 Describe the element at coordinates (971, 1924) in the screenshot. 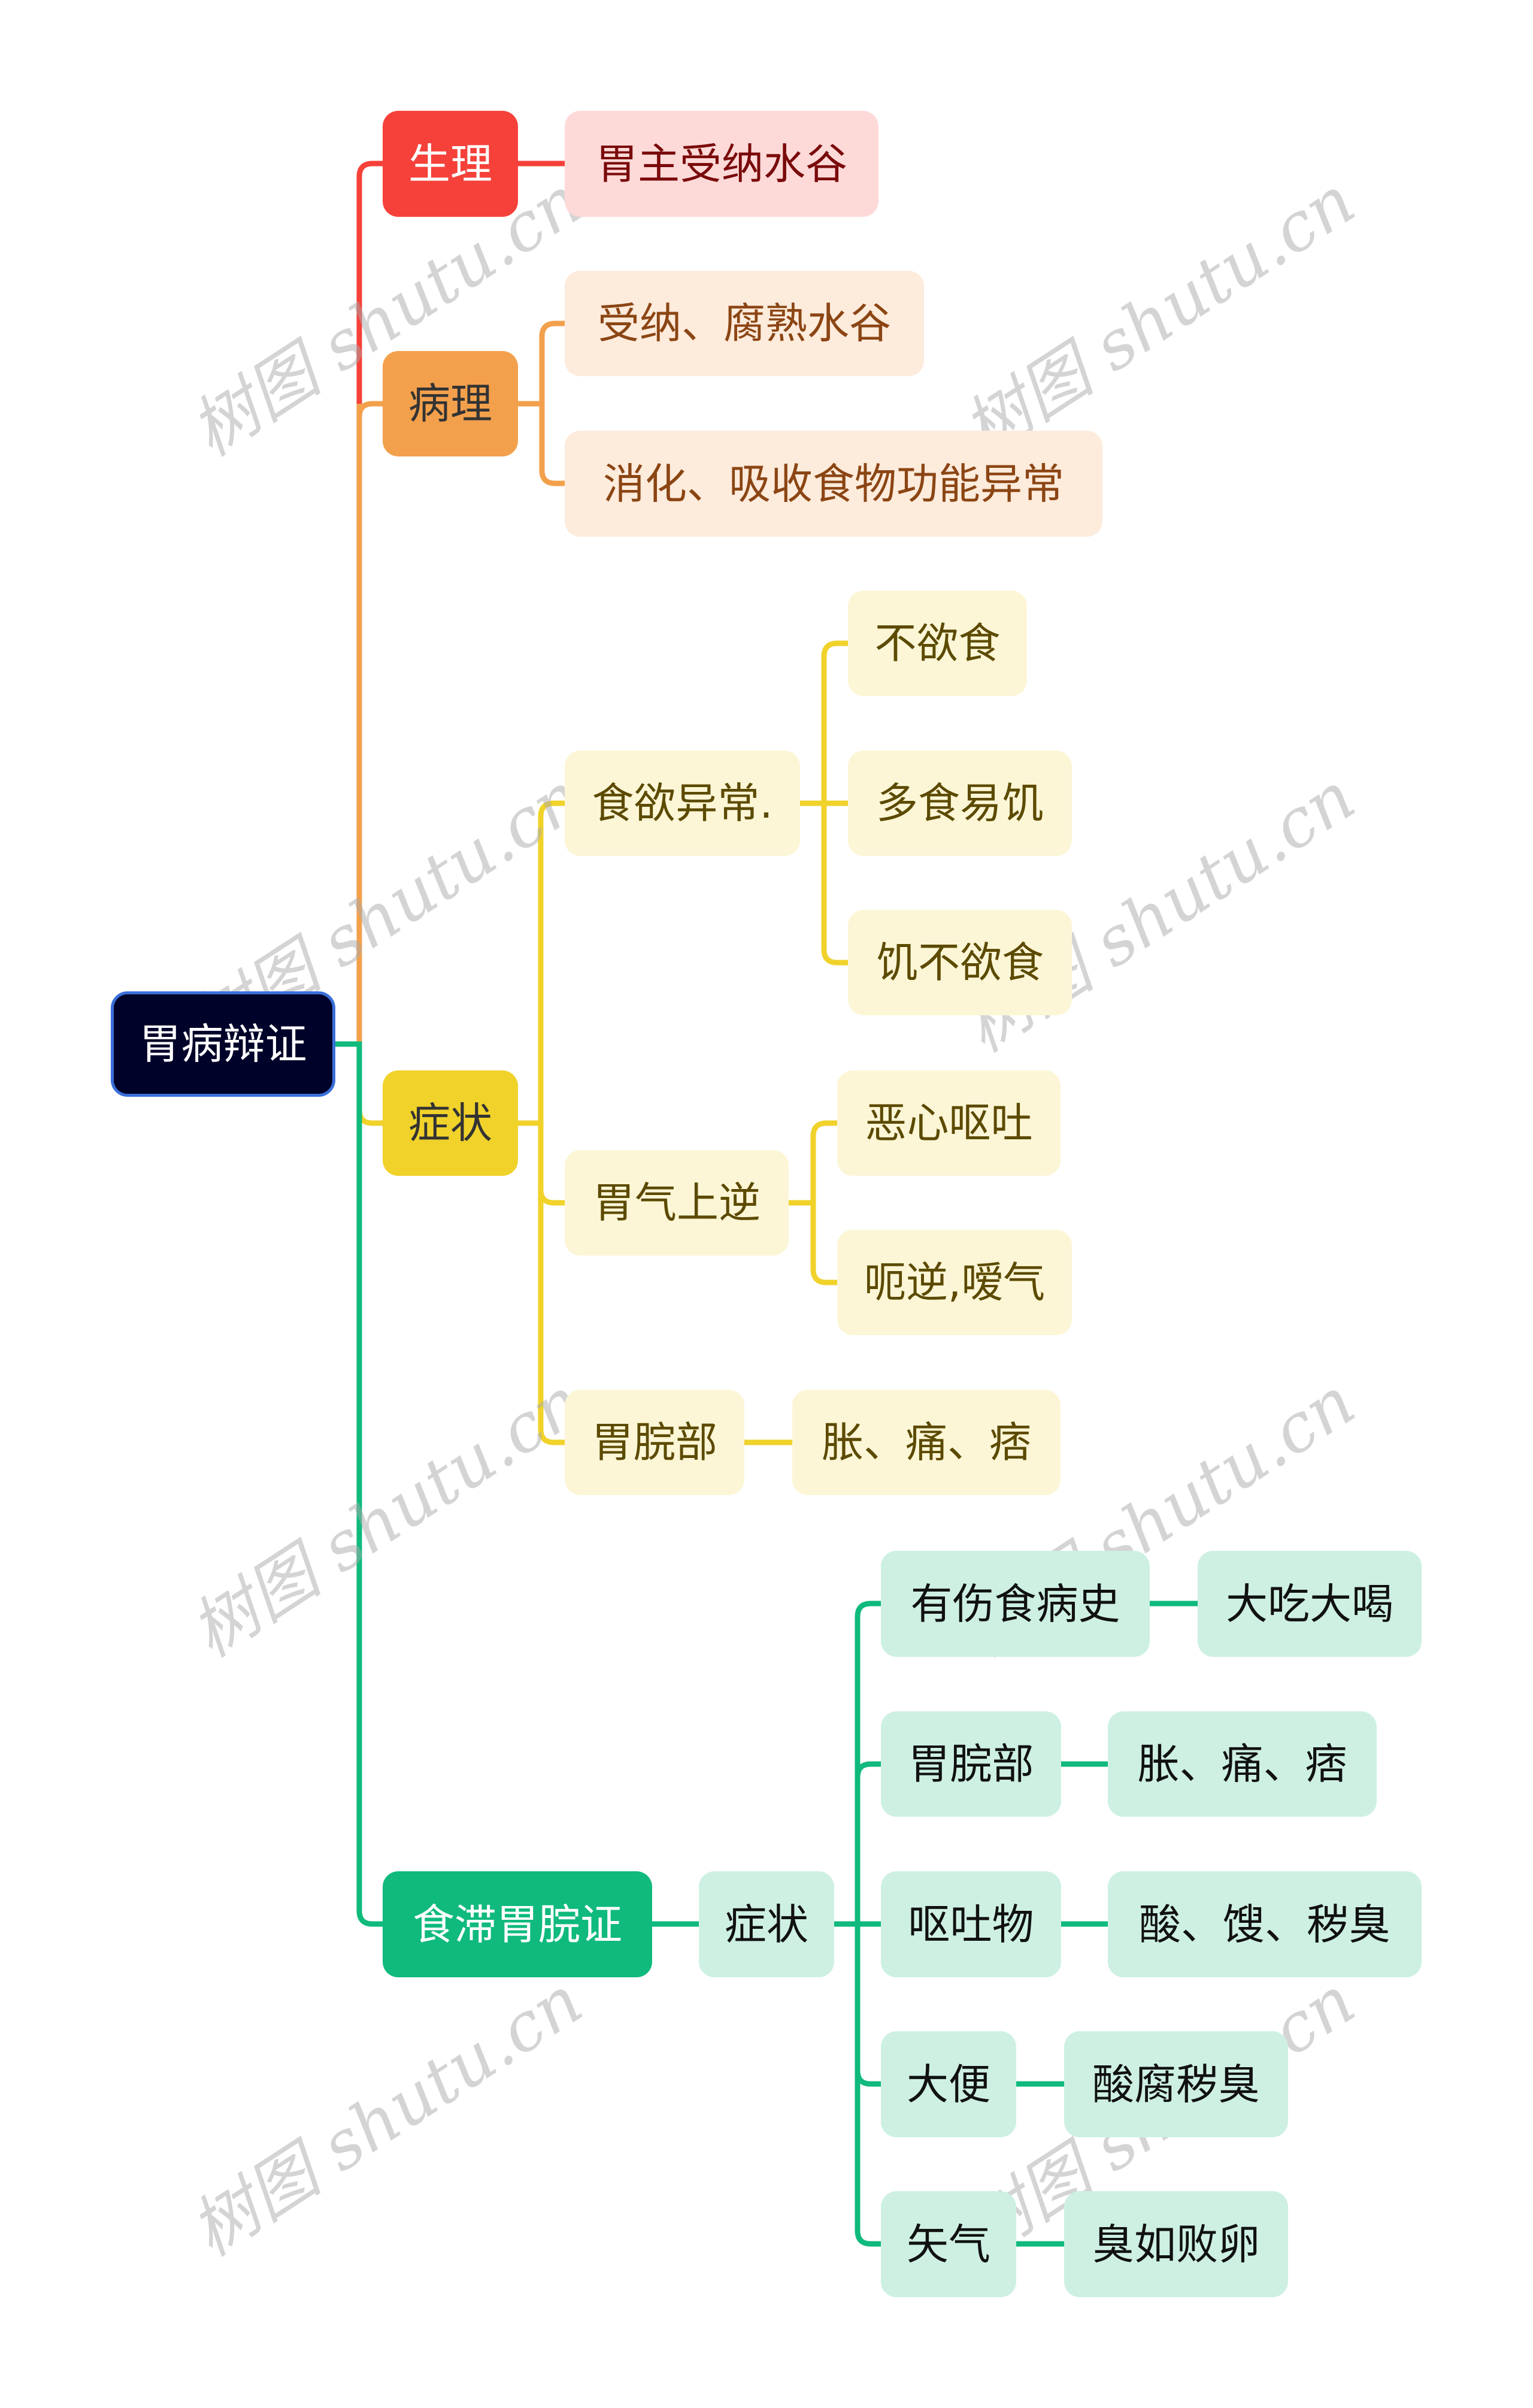

I see `stagnation-item: 呕吐物` at that location.